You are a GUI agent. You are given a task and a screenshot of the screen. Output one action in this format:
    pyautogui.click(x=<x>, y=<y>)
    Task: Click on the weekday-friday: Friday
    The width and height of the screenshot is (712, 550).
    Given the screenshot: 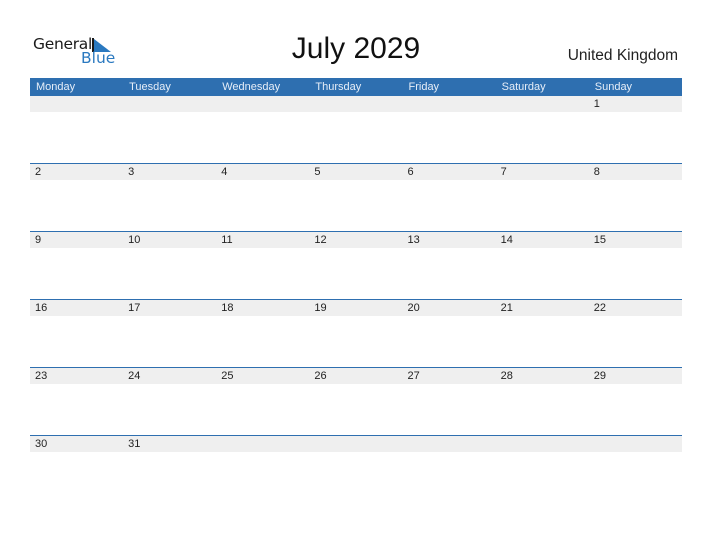 What is the action you would take?
    pyautogui.click(x=424, y=87)
    